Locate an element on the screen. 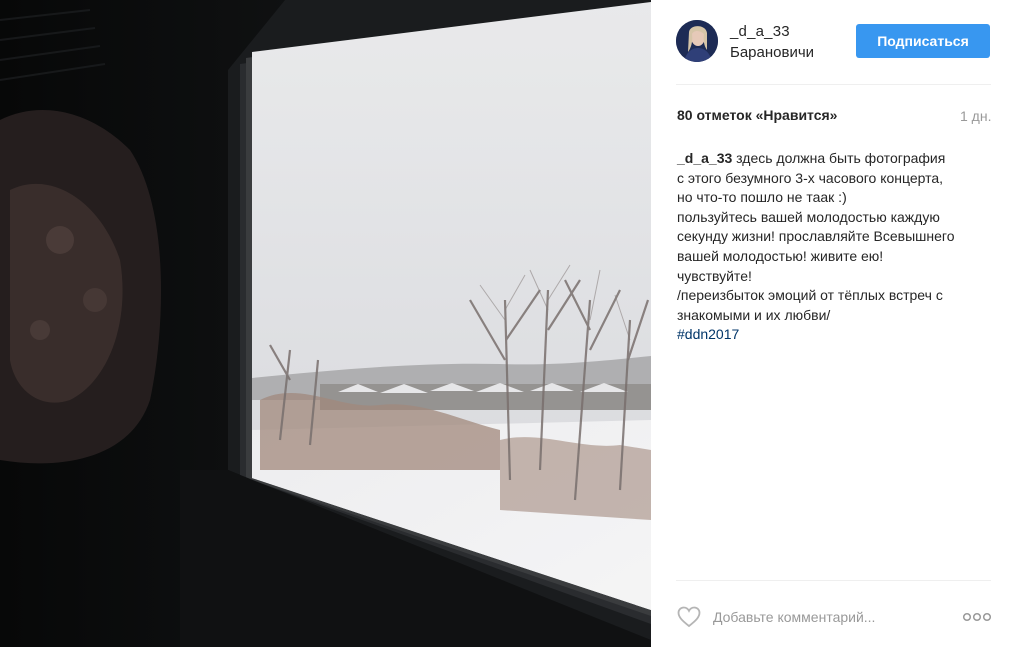 The height and width of the screenshot is (647, 1009). caption-line: пользуйтесь вашей молодостью каждую is located at coordinates (808, 216).